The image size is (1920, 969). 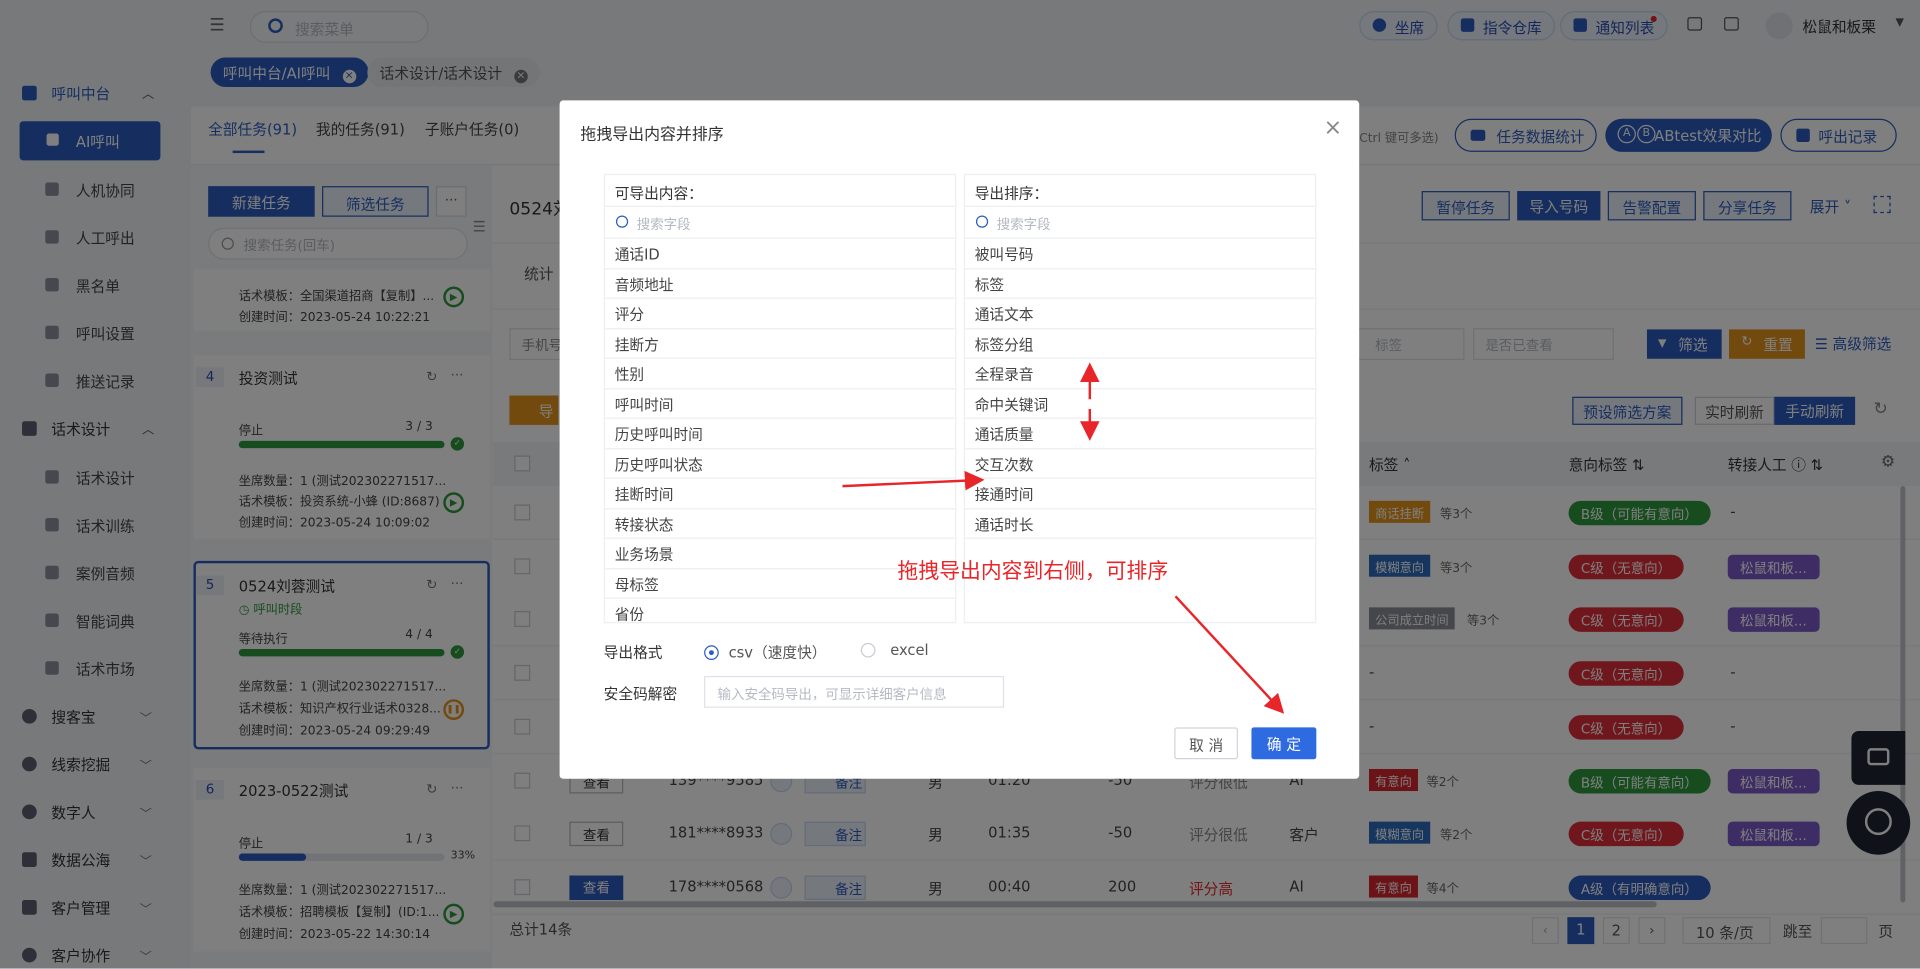 I want to click on security-code-input: 输入安全码导出，可显示详细客户信息, so click(x=854, y=691).